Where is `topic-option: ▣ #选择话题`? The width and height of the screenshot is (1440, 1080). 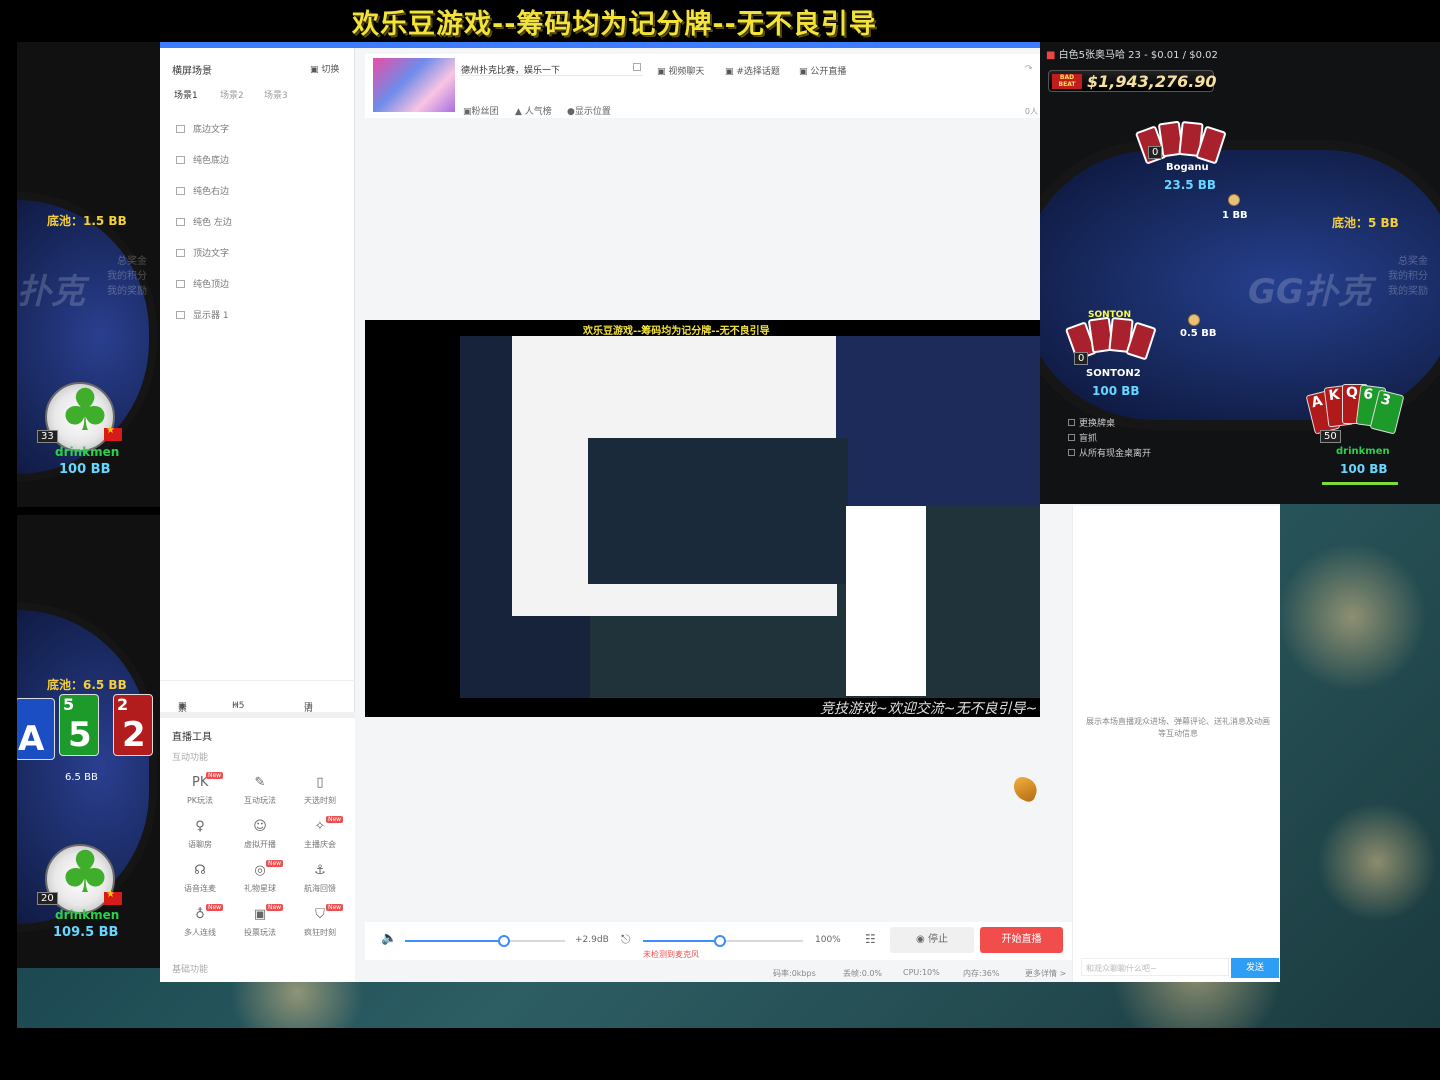
topic-option: ▣ #选择话题 is located at coordinates (752, 70).